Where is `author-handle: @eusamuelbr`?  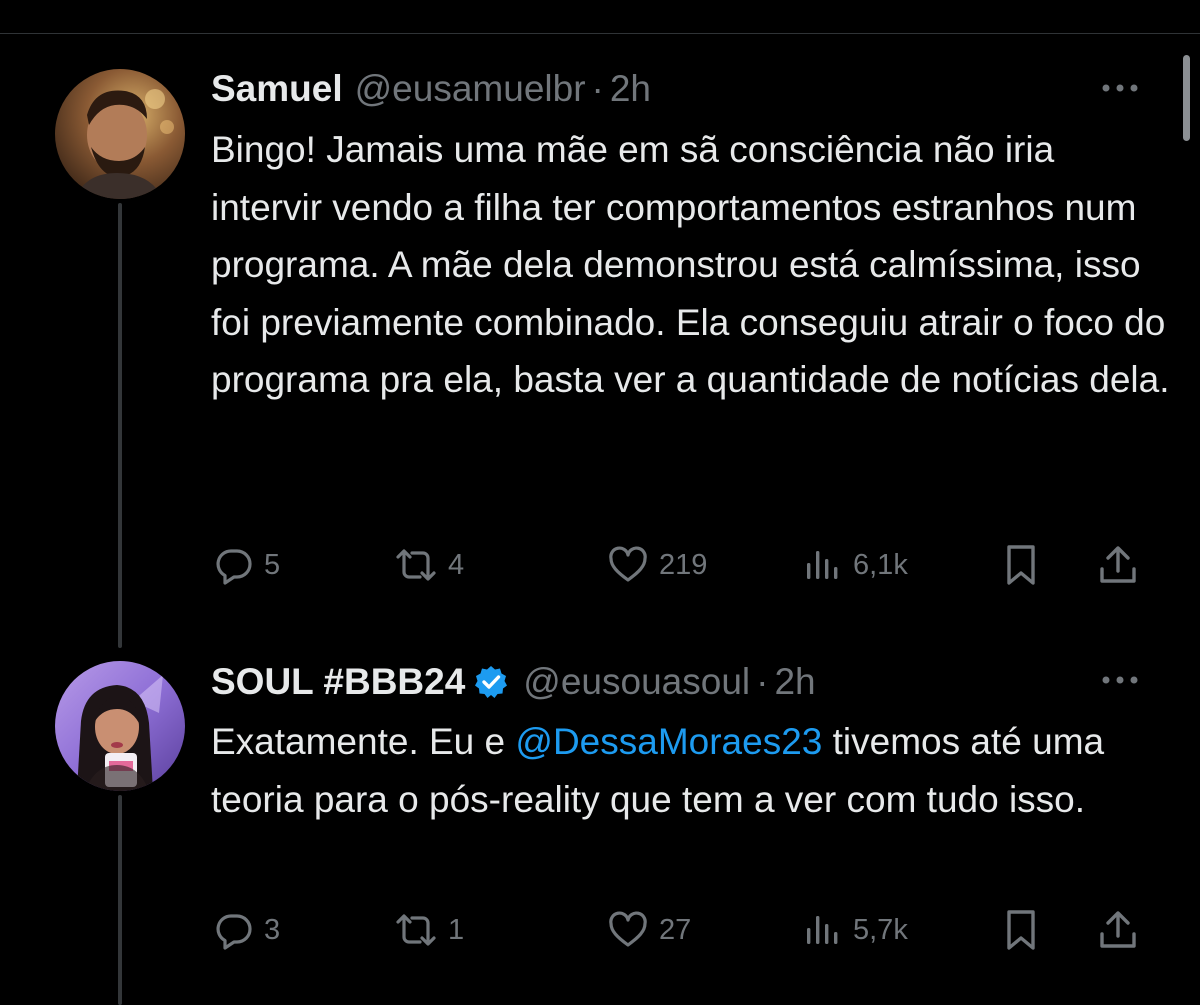
author-handle: @eusamuelbr is located at coordinates (470, 89).